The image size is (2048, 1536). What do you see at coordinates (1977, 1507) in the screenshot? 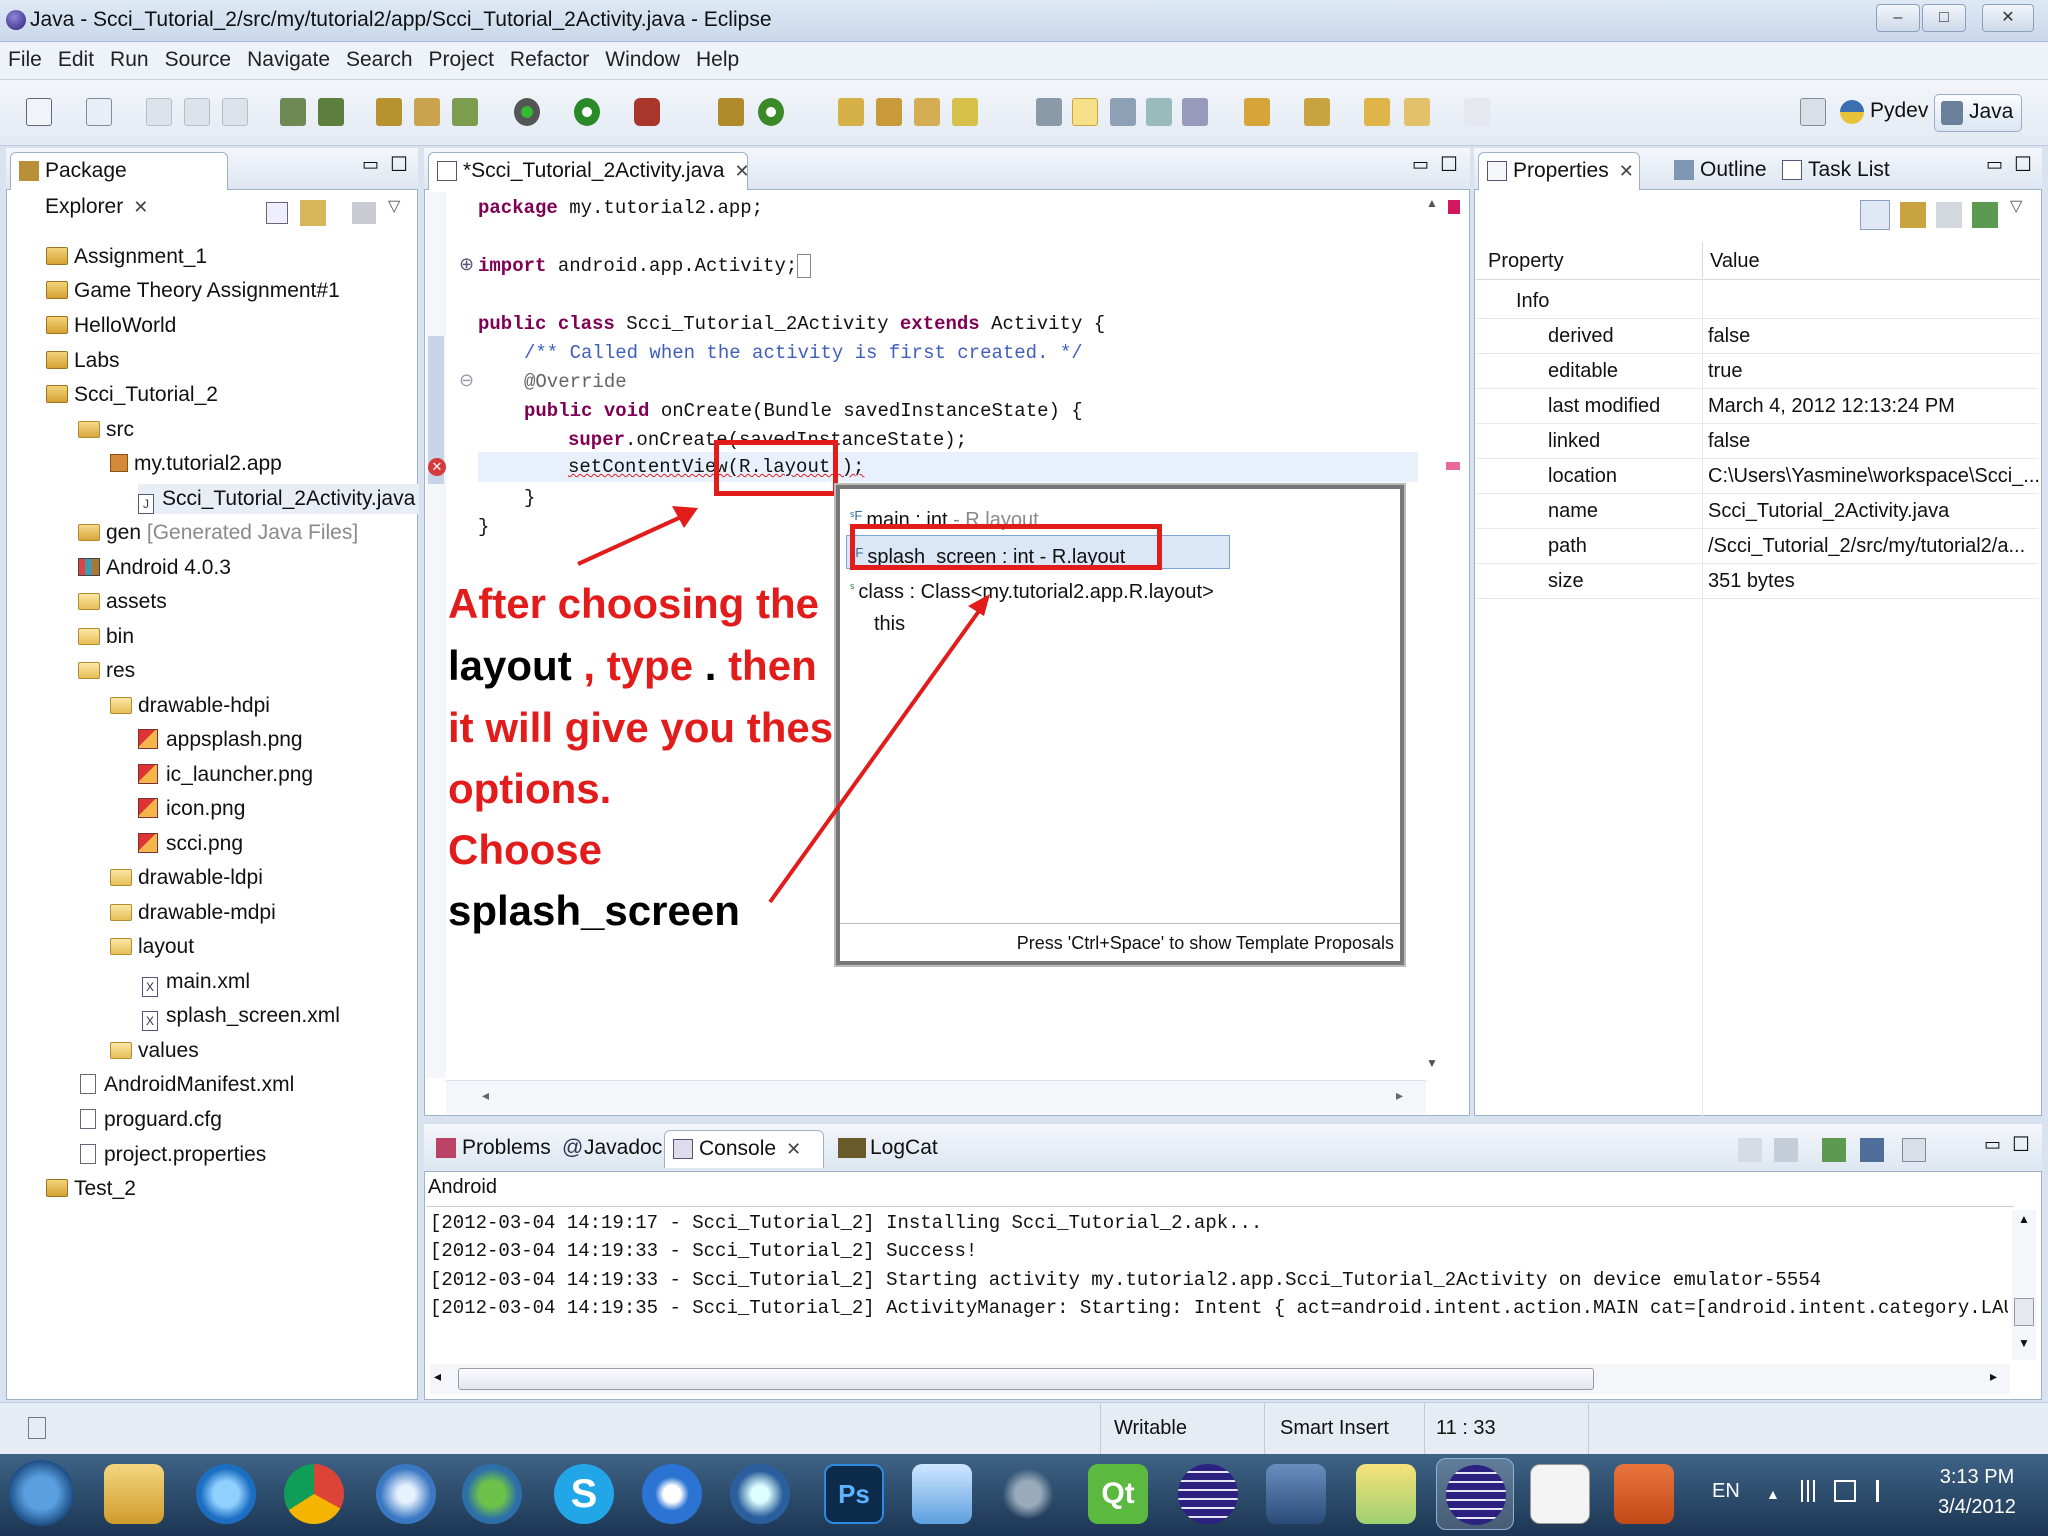
I see `clock-date: 3/4/2012` at bounding box center [1977, 1507].